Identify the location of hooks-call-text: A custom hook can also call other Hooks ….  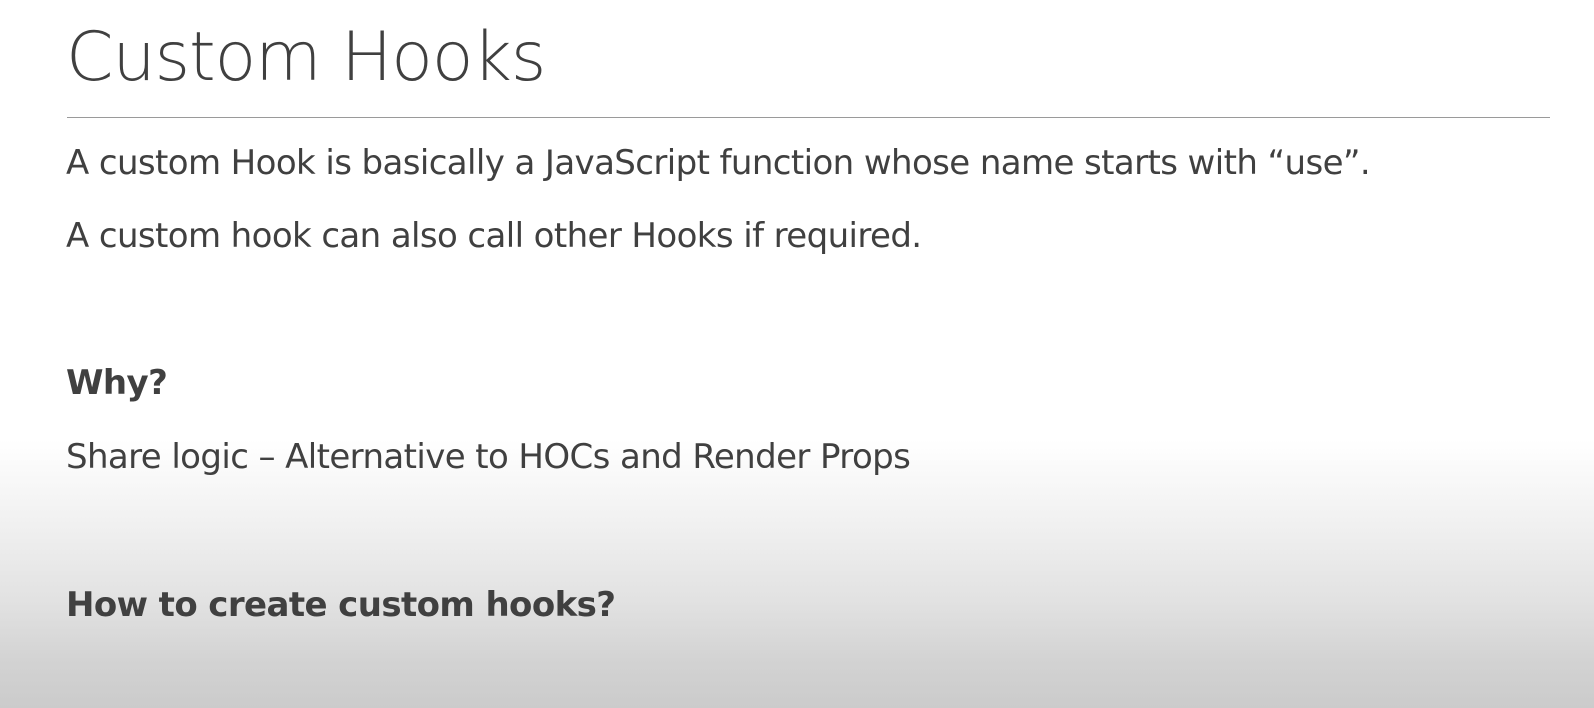
(494, 236).